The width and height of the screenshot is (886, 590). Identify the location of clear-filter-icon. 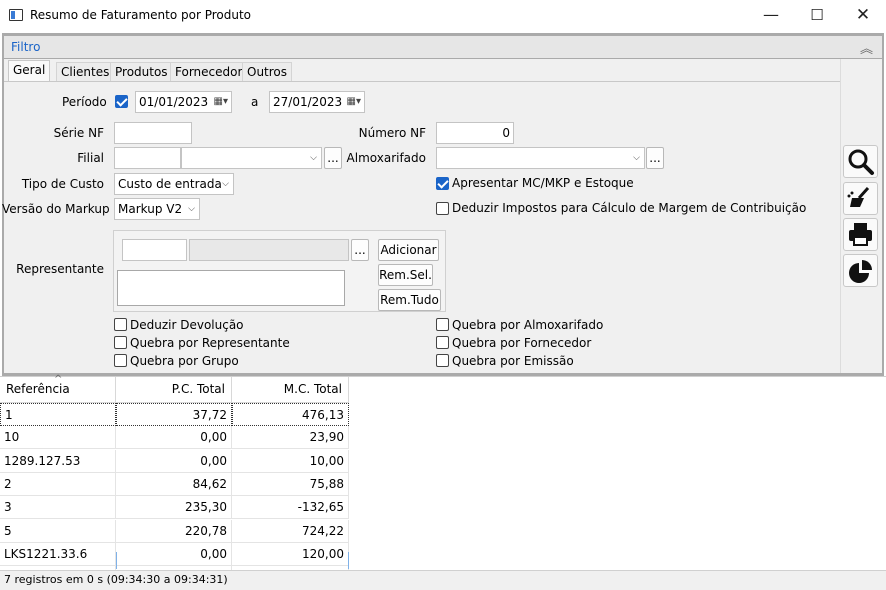
(858, 196).